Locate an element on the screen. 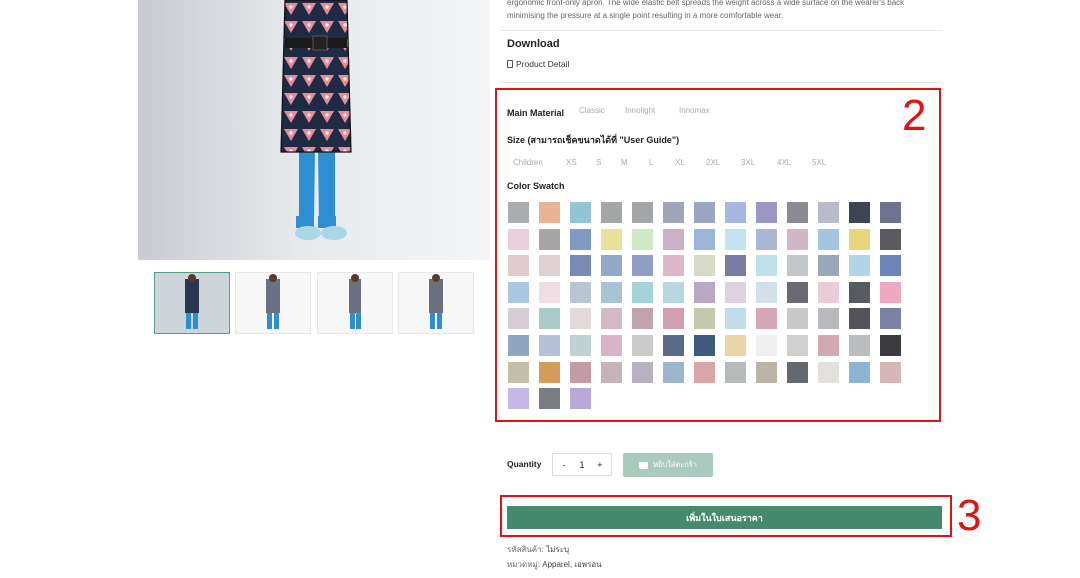 The width and height of the screenshot is (1080, 578). quantity-increase-button: + is located at coordinates (600, 465).